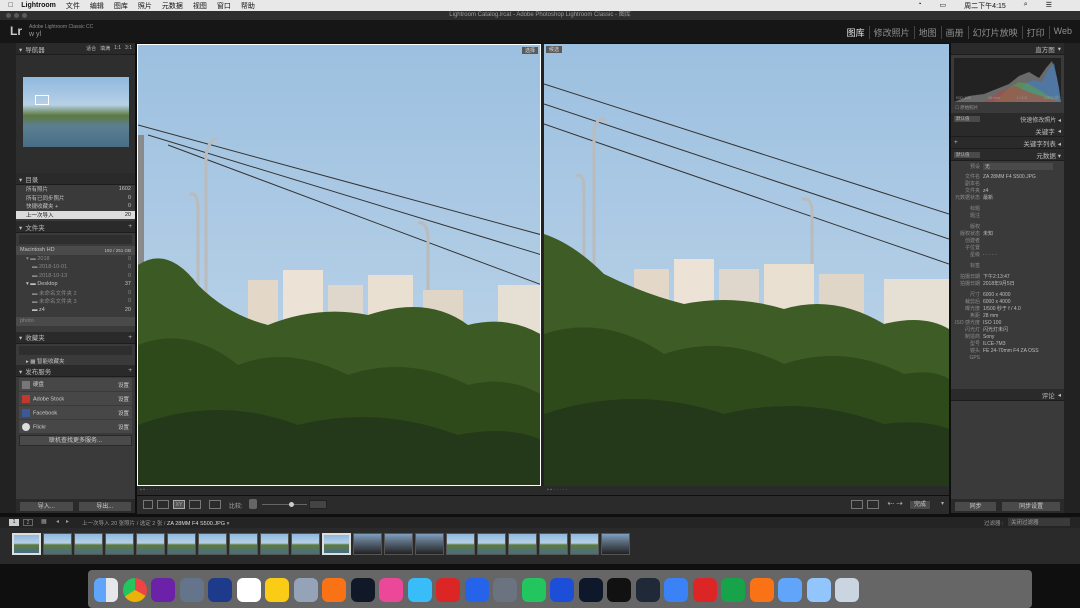 Image resolution: width=1080 pixels, height=608 pixels. What do you see at coordinates (1007, 265) in the screenshot?
I see `metadata-row: 标签` at bounding box center [1007, 265].